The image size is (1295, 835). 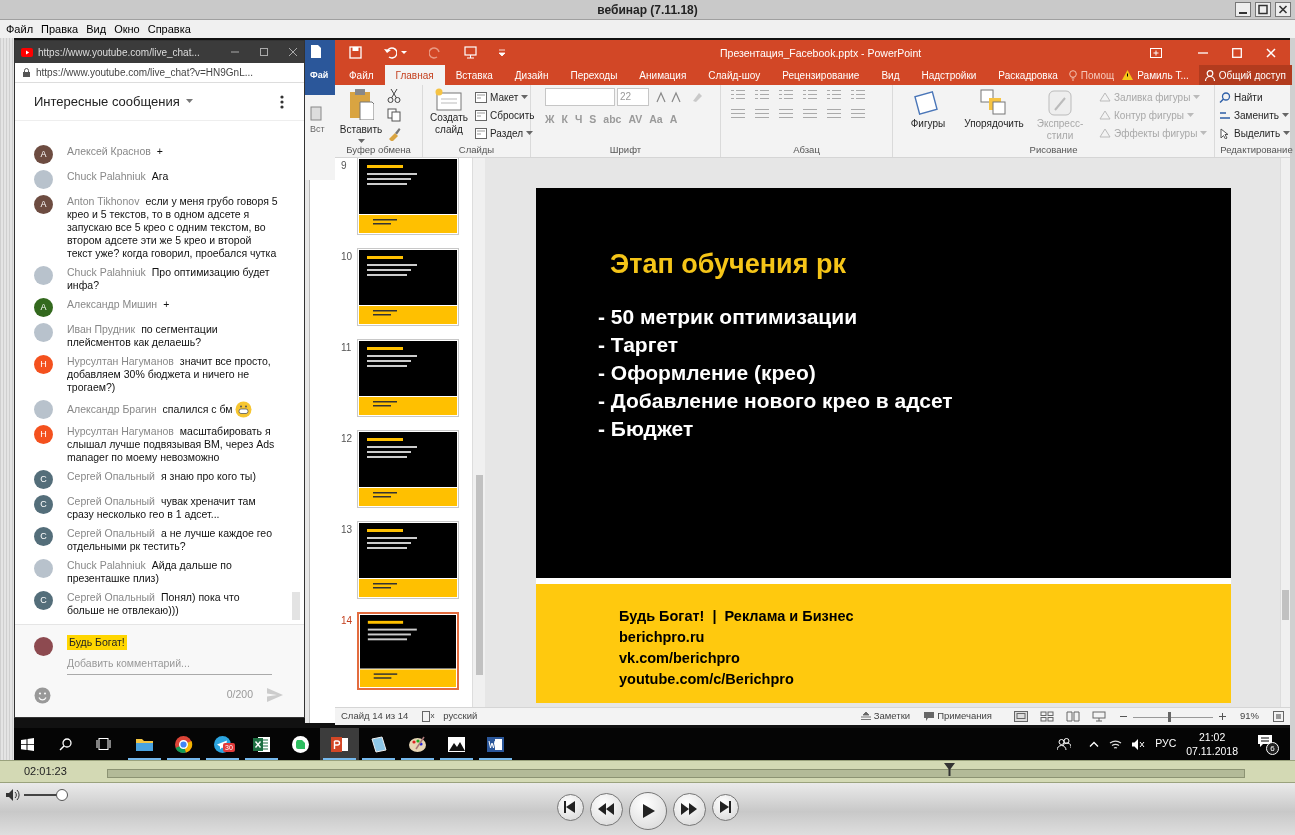 What do you see at coordinates (1245, 75) in the screenshot?
I see `share-button: Общий доступ` at bounding box center [1245, 75].